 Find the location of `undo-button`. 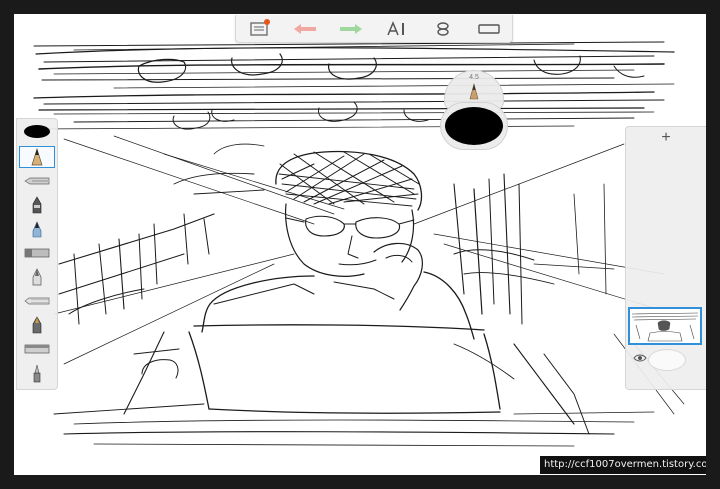

undo-button is located at coordinates (305, 29).